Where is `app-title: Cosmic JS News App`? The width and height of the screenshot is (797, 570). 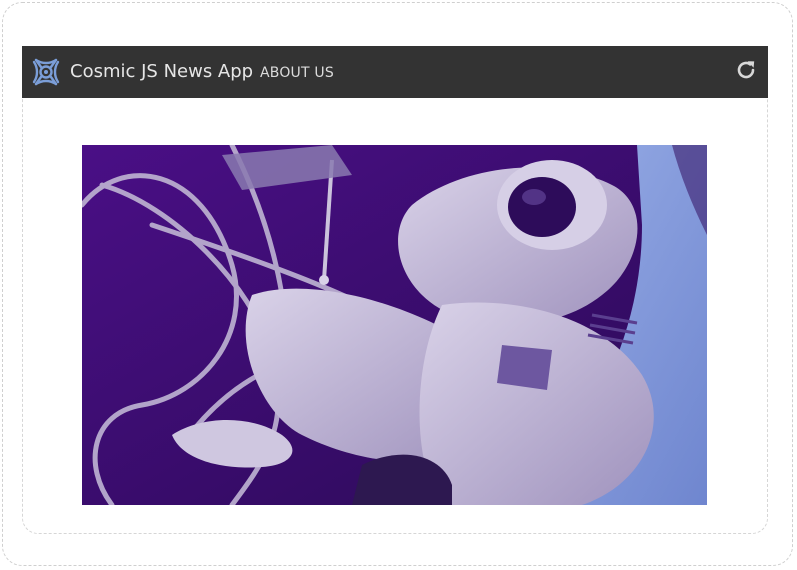
app-title: Cosmic JS News App is located at coordinates (161, 72).